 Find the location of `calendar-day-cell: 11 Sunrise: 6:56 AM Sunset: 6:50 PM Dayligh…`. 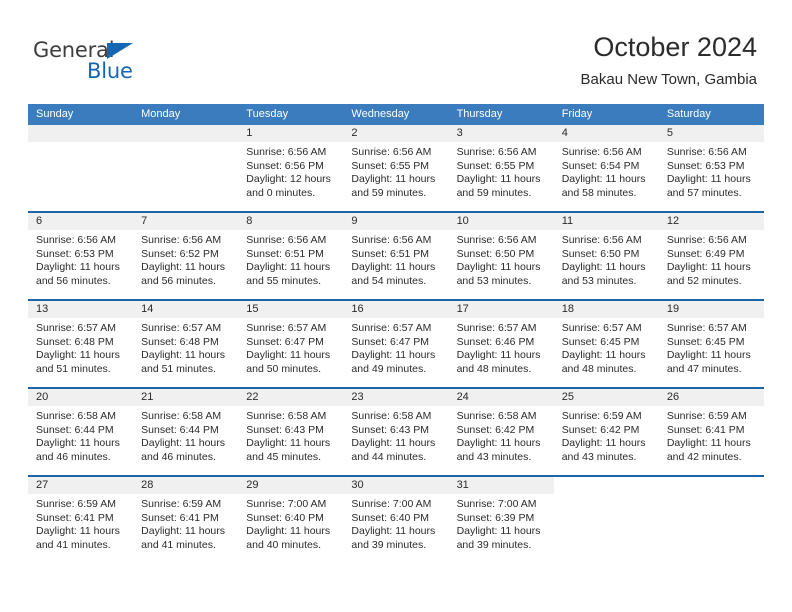

calendar-day-cell: 11 Sunrise: 6:56 AM Sunset: 6:50 PM Dayligh… is located at coordinates (606, 256).